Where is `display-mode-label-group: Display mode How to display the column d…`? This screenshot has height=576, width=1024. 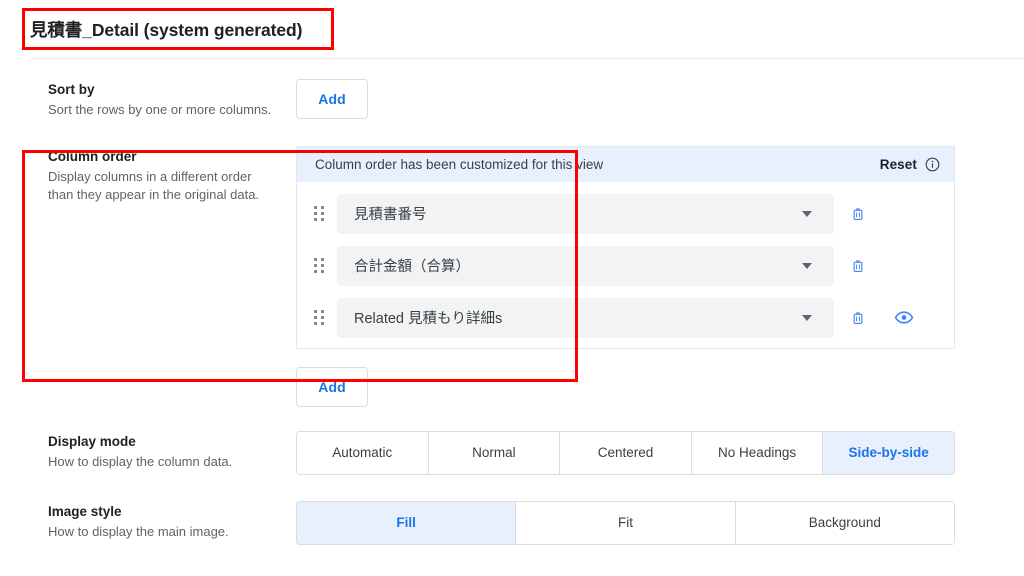 display-mode-label-group: Display mode How to display the column d… is located at coordinates (172, 451).